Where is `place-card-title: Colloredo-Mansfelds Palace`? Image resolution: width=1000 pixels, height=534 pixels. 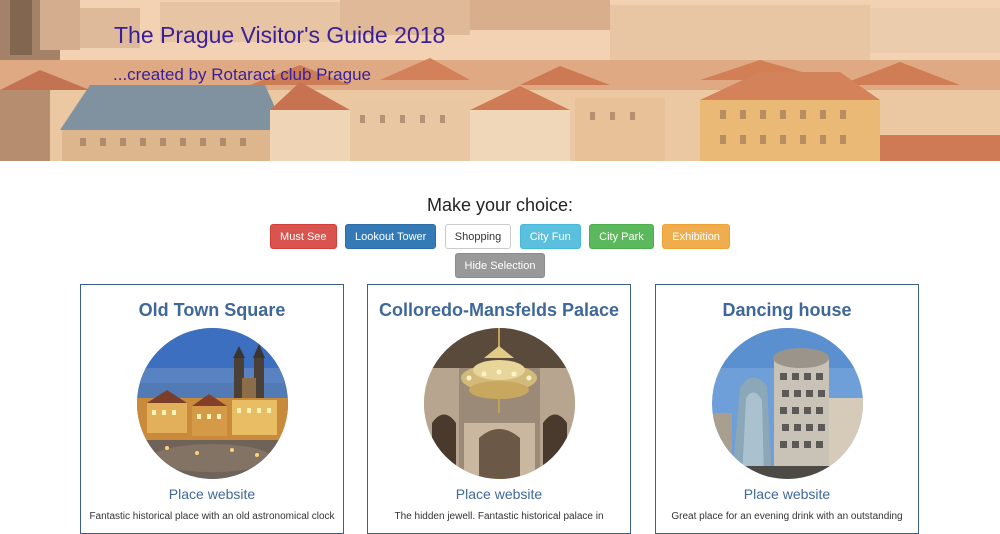 place-card-title: Colloredo-Mansfelds Palace is located at coordinates (499, 310).